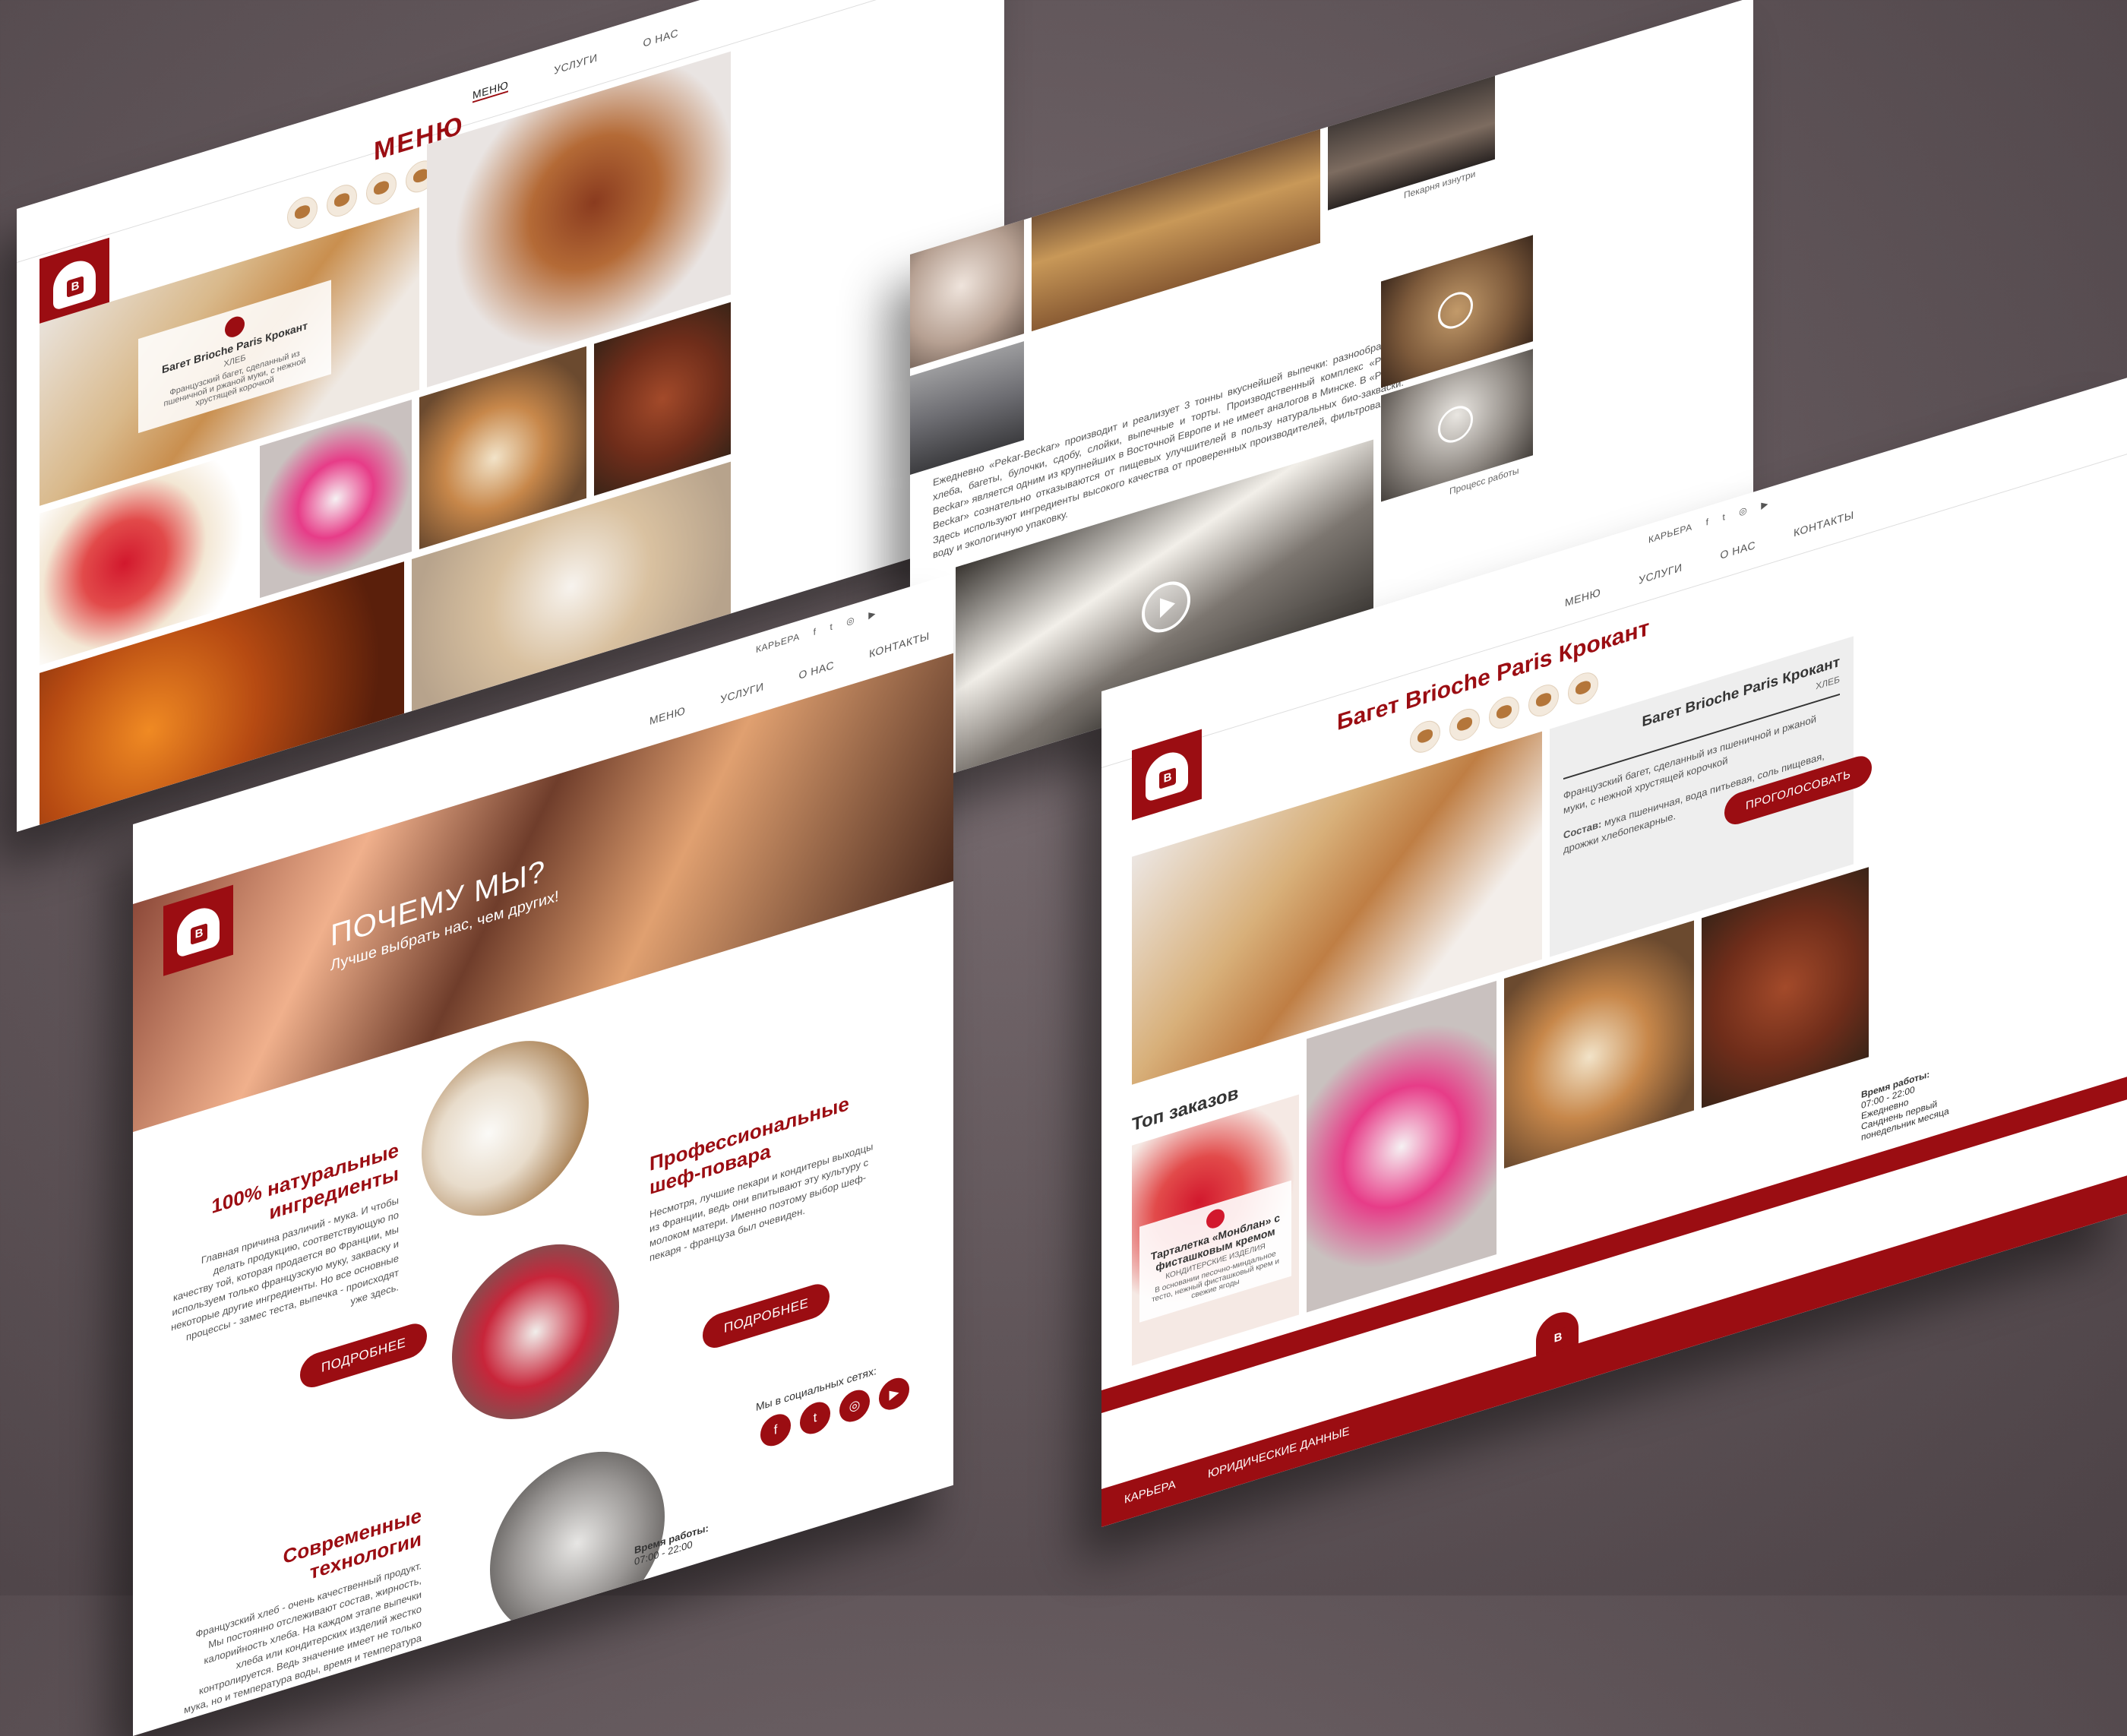 Image resolution: width=2127 pixels, height=1736 pixels. What do you see at coordinates (1150, 1492) in the screenshot?
I see `footer-career: КАРЬЕРА` at bounding box center [1150, 1492].